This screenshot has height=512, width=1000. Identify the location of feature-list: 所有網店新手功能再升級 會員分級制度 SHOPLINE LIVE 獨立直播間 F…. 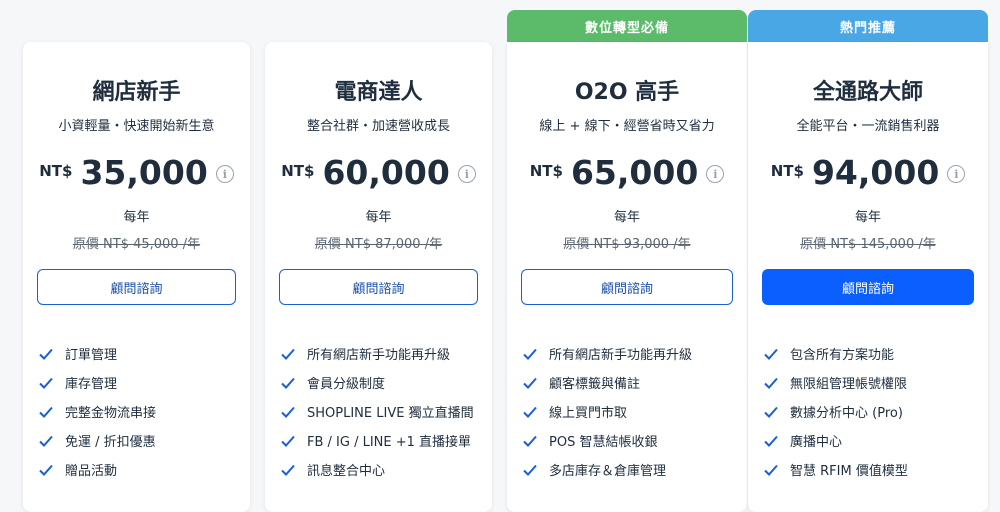
(381, 411).